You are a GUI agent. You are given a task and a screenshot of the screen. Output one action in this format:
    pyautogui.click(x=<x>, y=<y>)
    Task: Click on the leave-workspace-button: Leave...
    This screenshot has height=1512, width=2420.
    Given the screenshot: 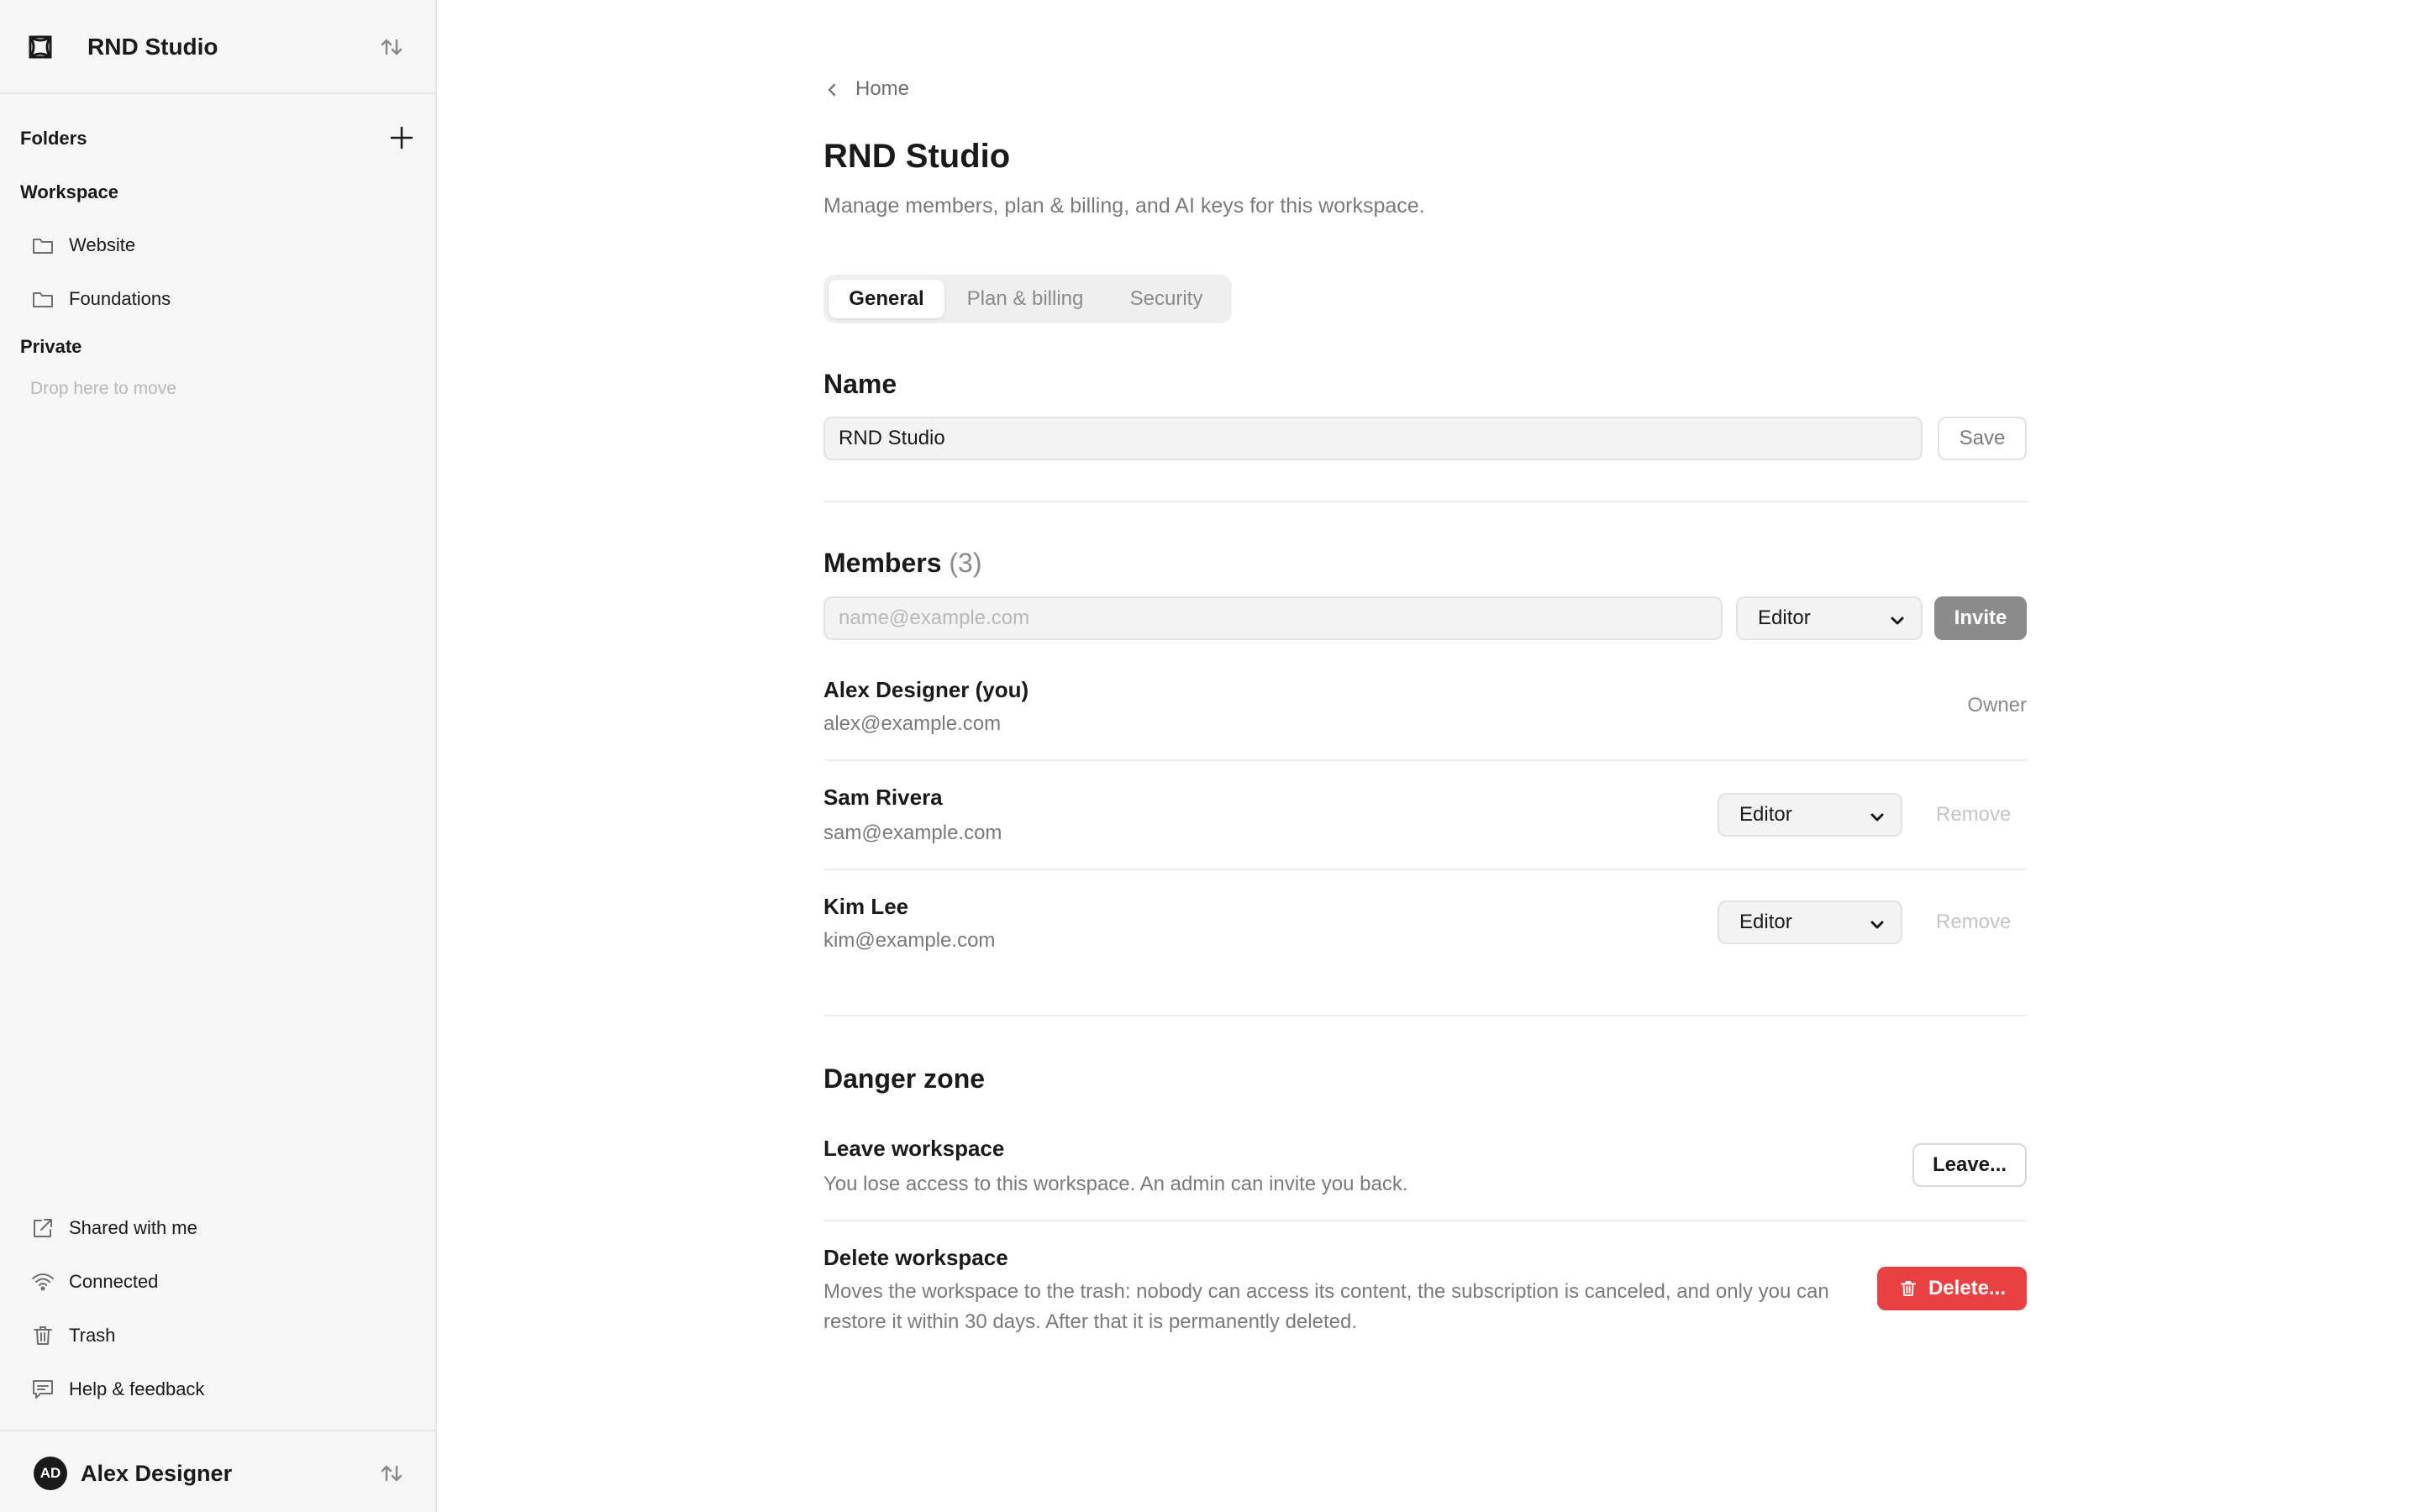 What is the action you would take?
    pyautogui.click(x=1970, y=1165)
    